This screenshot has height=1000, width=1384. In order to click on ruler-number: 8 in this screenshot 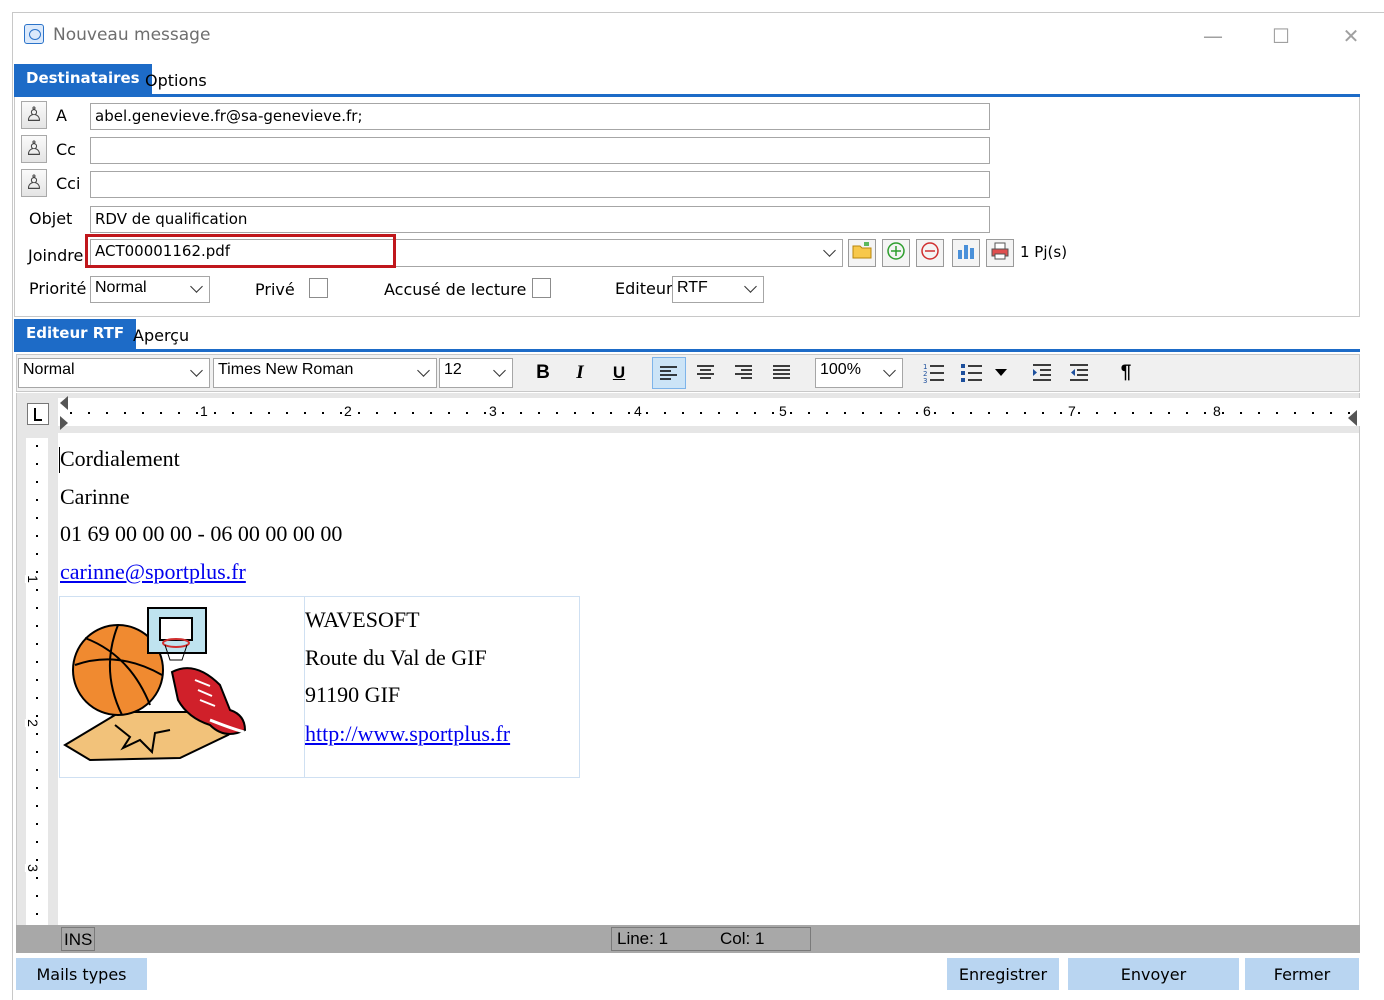, I will do `click(1217, 411)`.